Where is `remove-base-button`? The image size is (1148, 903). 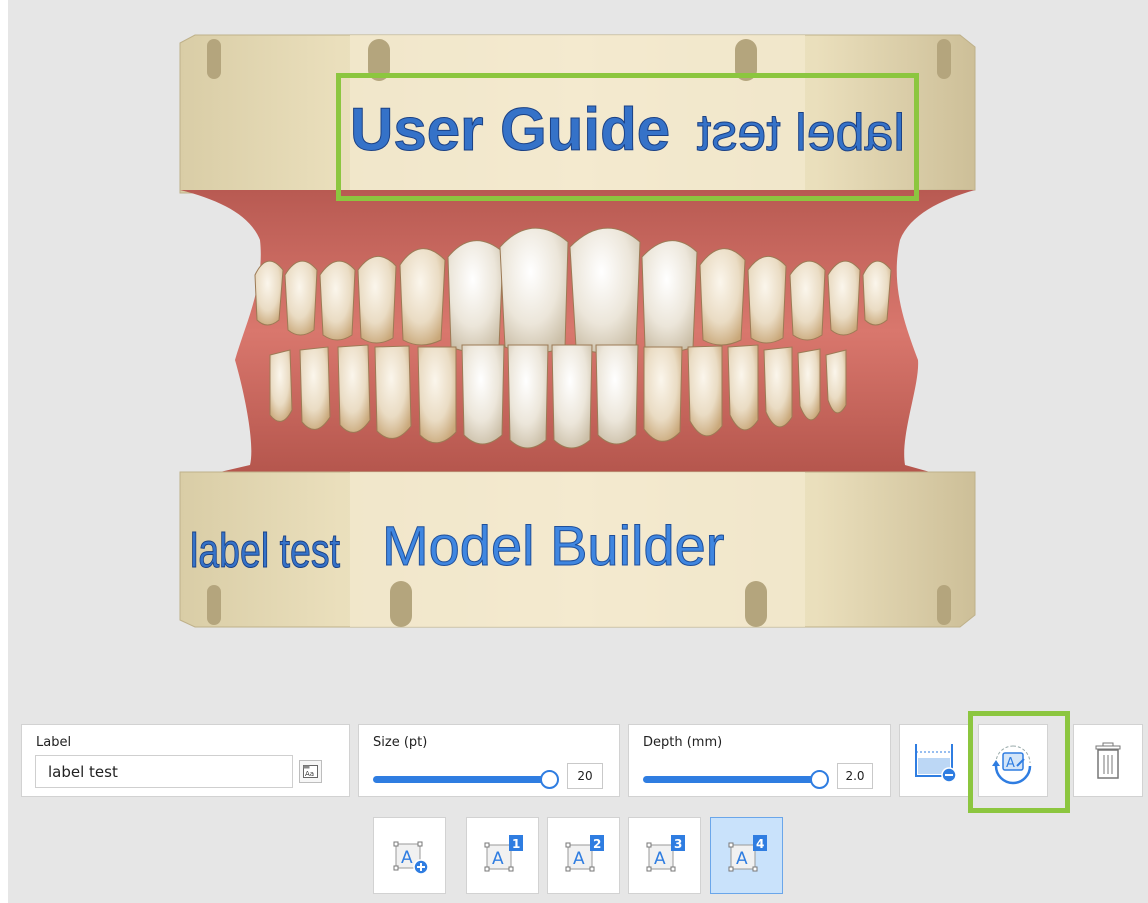
remove-base-button is located at coordinates (934, 760).